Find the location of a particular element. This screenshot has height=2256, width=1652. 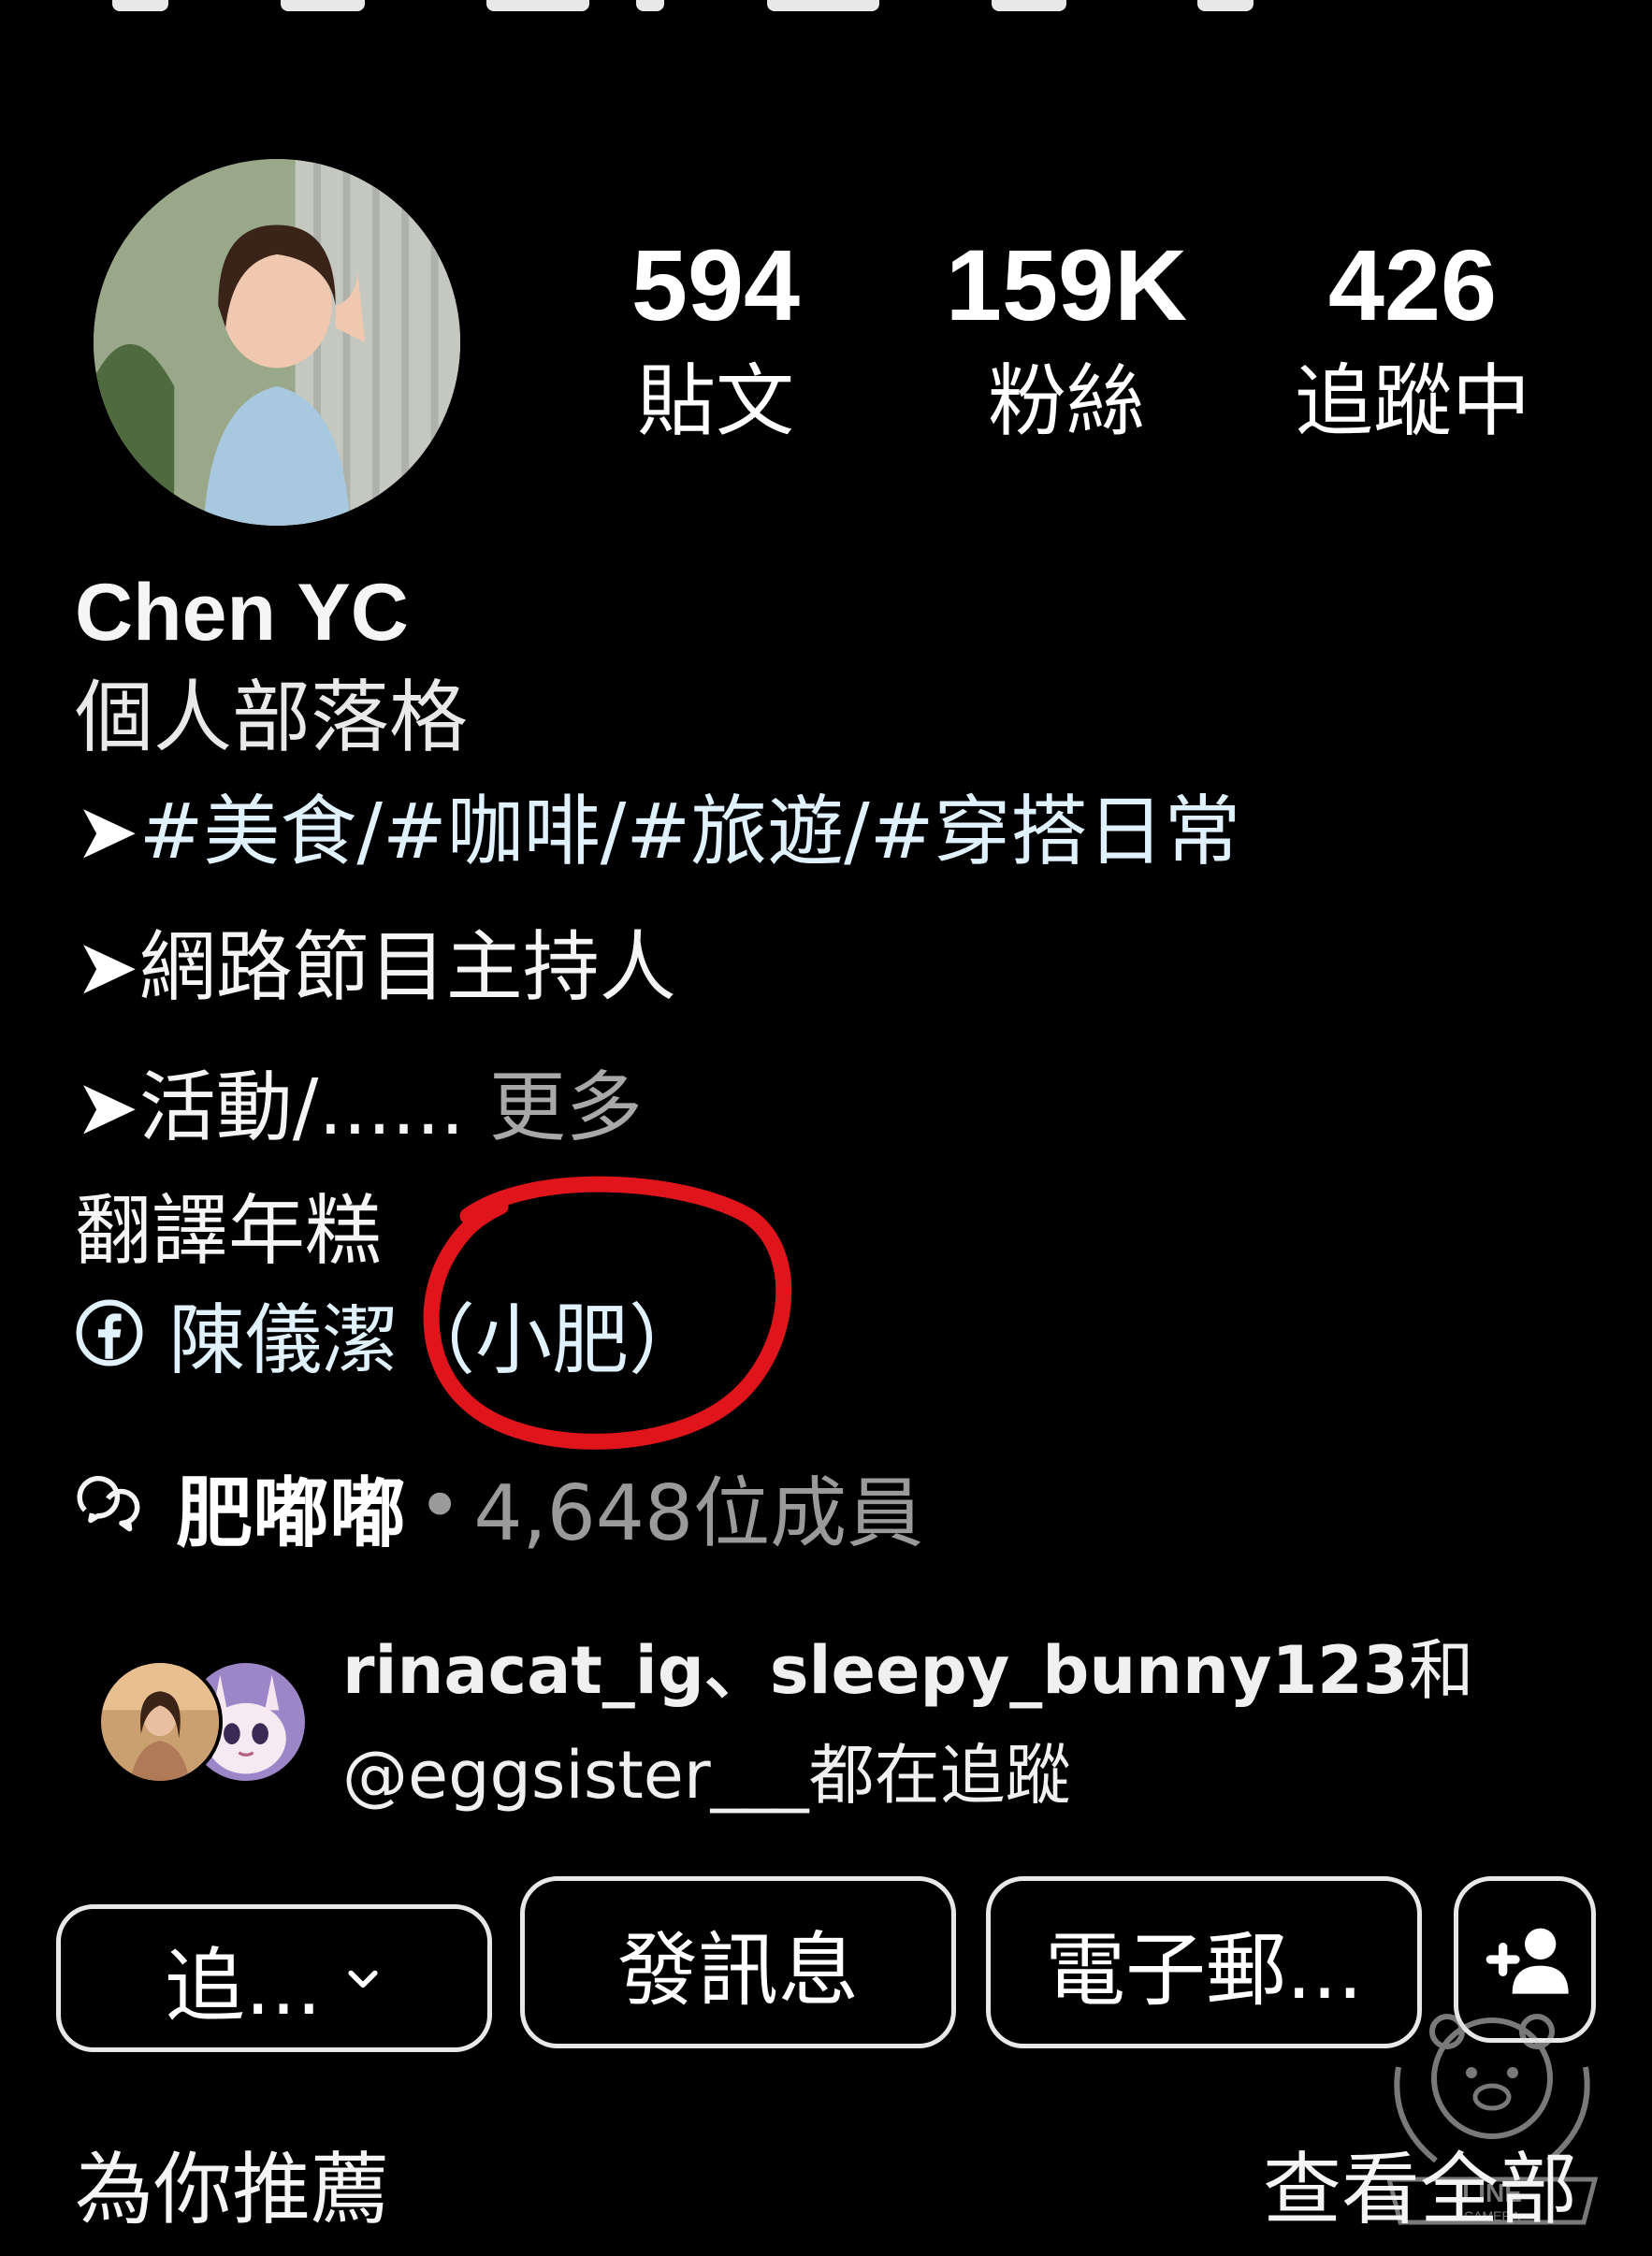

chevron-down-icon is located at coordinates (363, 1979).